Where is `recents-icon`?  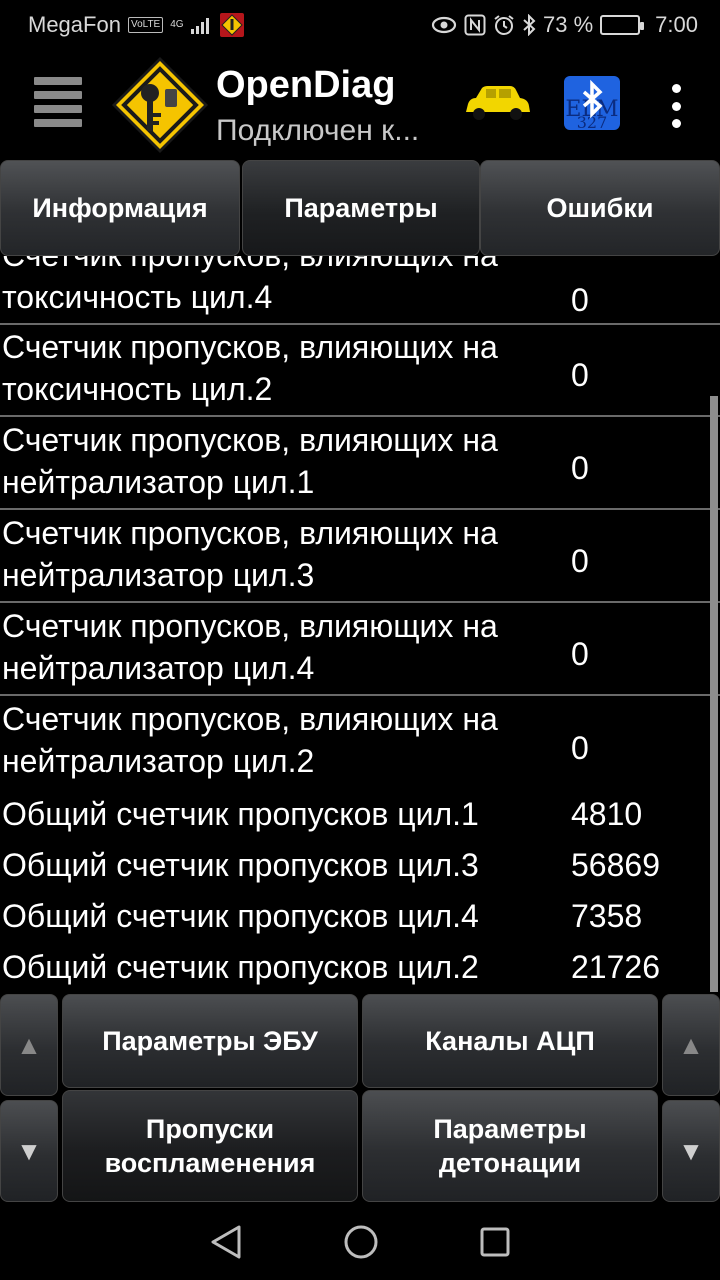 recents-icon is located at coordinates (495, 1242).